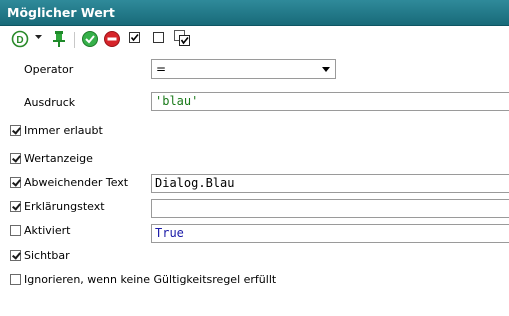 Image resolution: width=509 pixels, height=316 pixels. I want to click on checkbox-unchecked-icon, so click(158, 40).